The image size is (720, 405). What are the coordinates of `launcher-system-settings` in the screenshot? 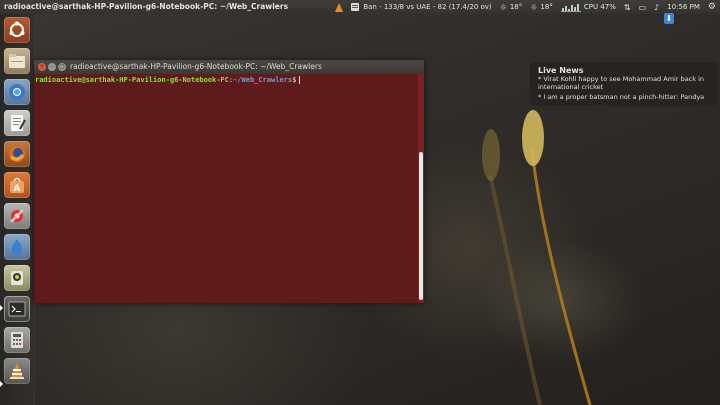 It's located at (17, 216).